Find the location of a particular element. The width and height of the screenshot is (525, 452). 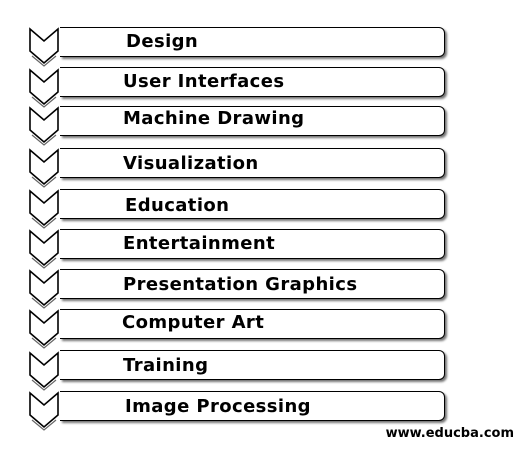

list-item: Entertainment is located at coordinates (262, 246).